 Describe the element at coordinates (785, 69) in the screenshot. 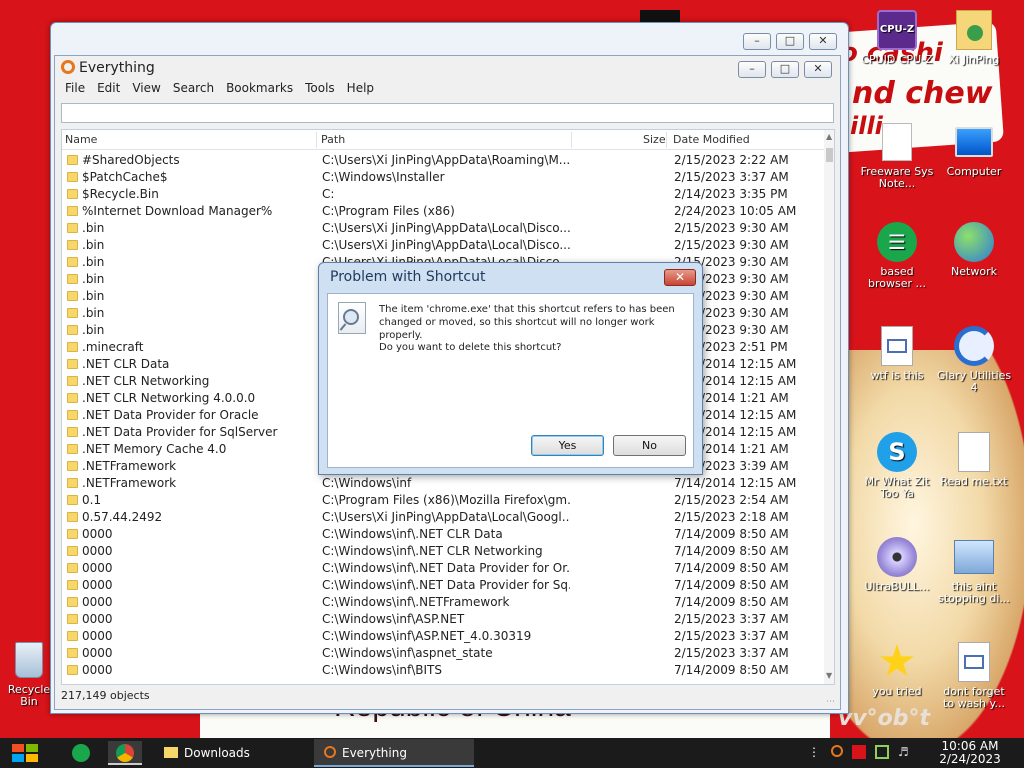

I see `maximize-button: □` at that location.